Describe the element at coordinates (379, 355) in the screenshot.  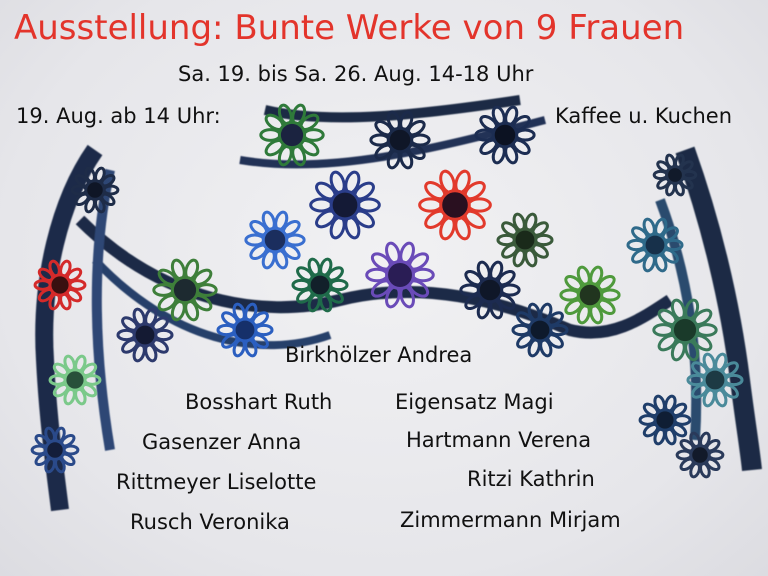
I see `artist-name: Birkhölzer Andrea` at that location.